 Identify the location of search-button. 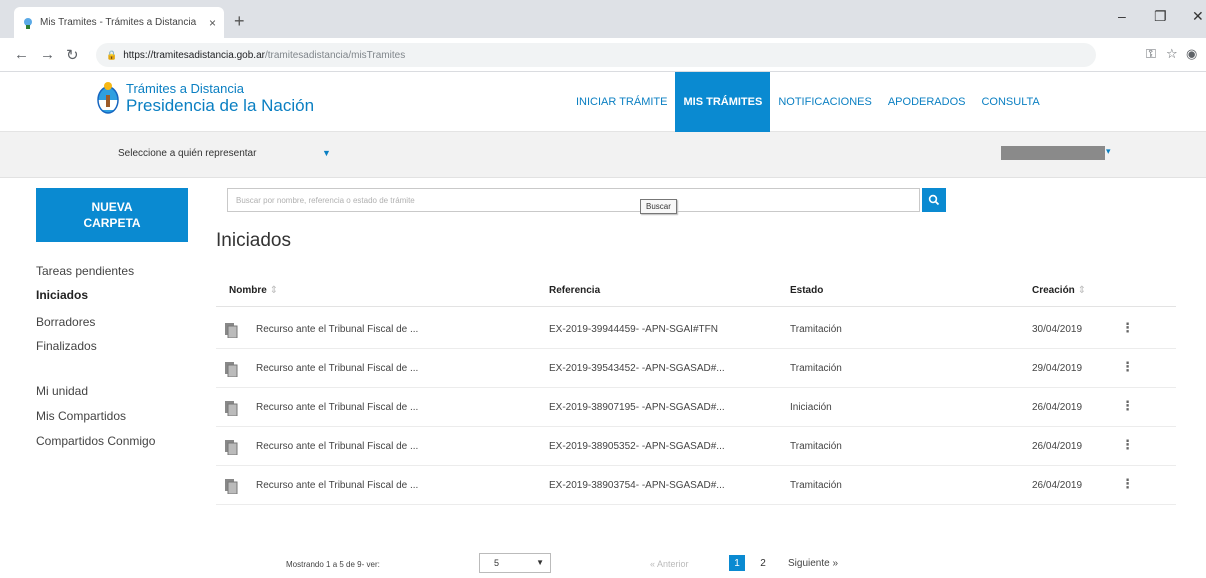
(934, 200).